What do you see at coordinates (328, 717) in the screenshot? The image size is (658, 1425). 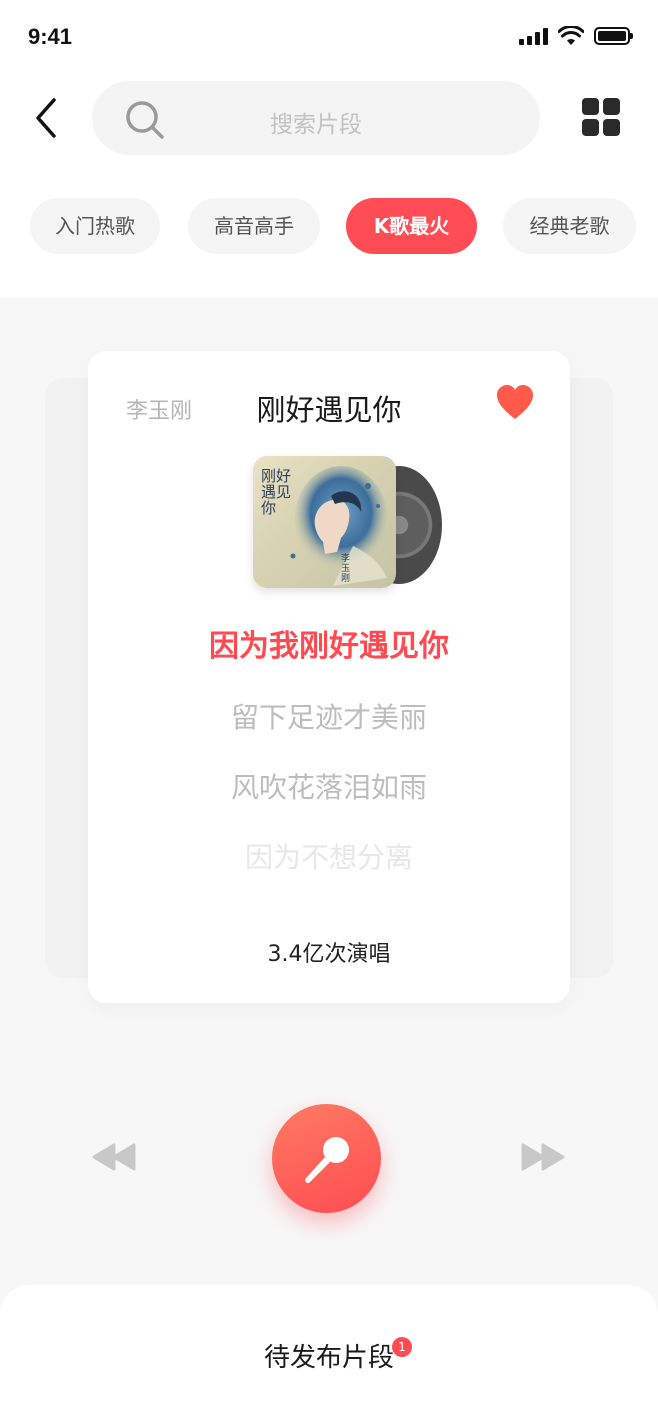 I see `lyric-next-line: 留下足迹才美丽` at bounding box center [328, 717].